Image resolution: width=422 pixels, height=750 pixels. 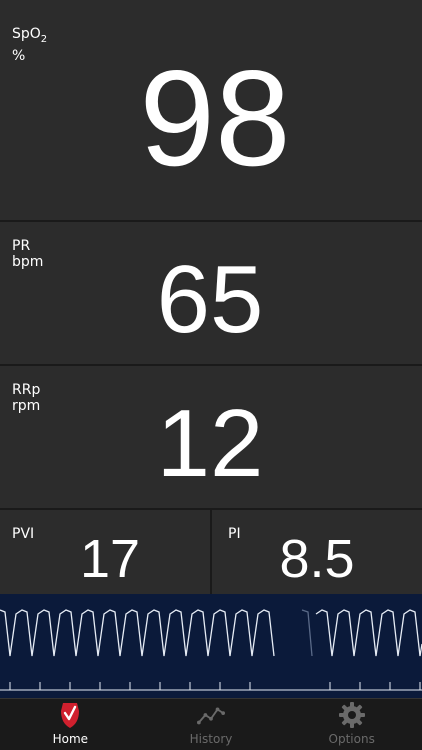 What do you see at coordinates (215, 686) in the screenshot?
I see `waveform-tick-marks` at bounding box center [215, 686].